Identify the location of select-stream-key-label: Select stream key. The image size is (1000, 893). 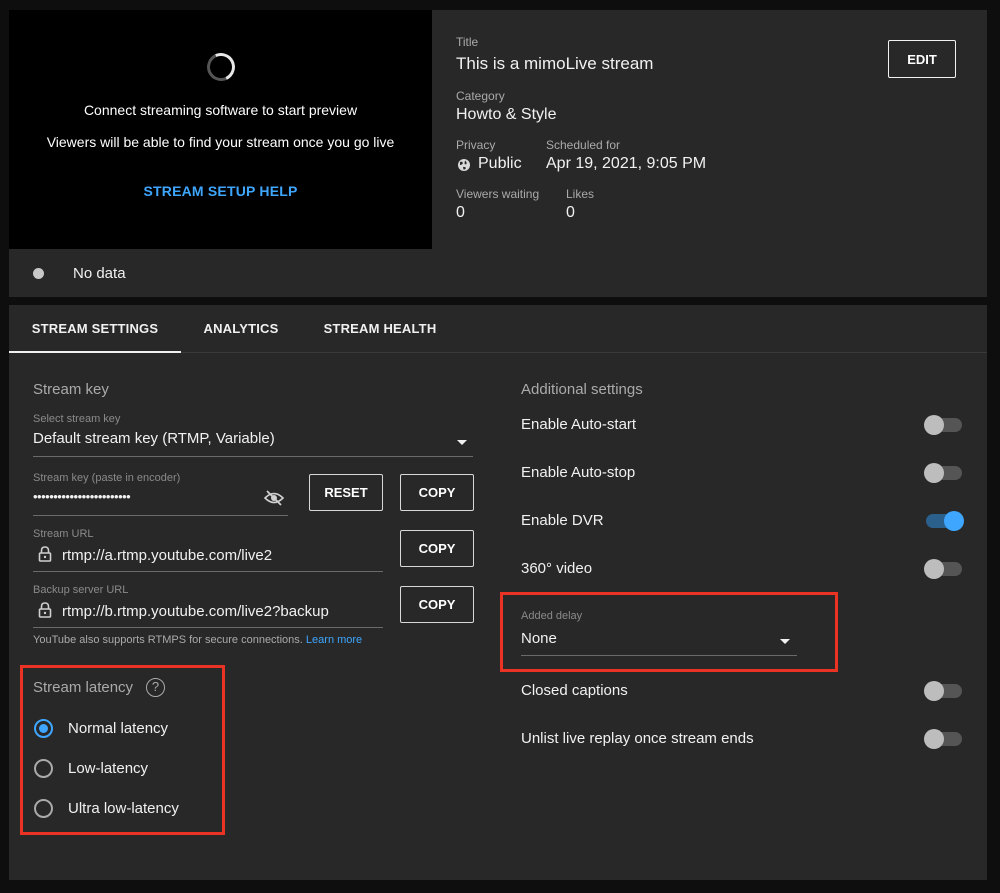
(77, 419).